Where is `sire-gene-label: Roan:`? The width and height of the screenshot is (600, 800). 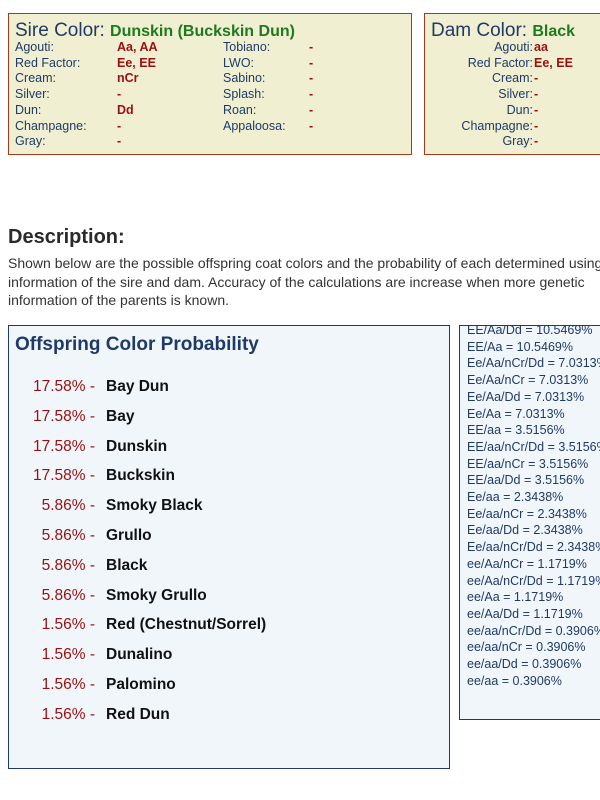 sire-gene-label: Roan: is located at coordinates (240, 109).